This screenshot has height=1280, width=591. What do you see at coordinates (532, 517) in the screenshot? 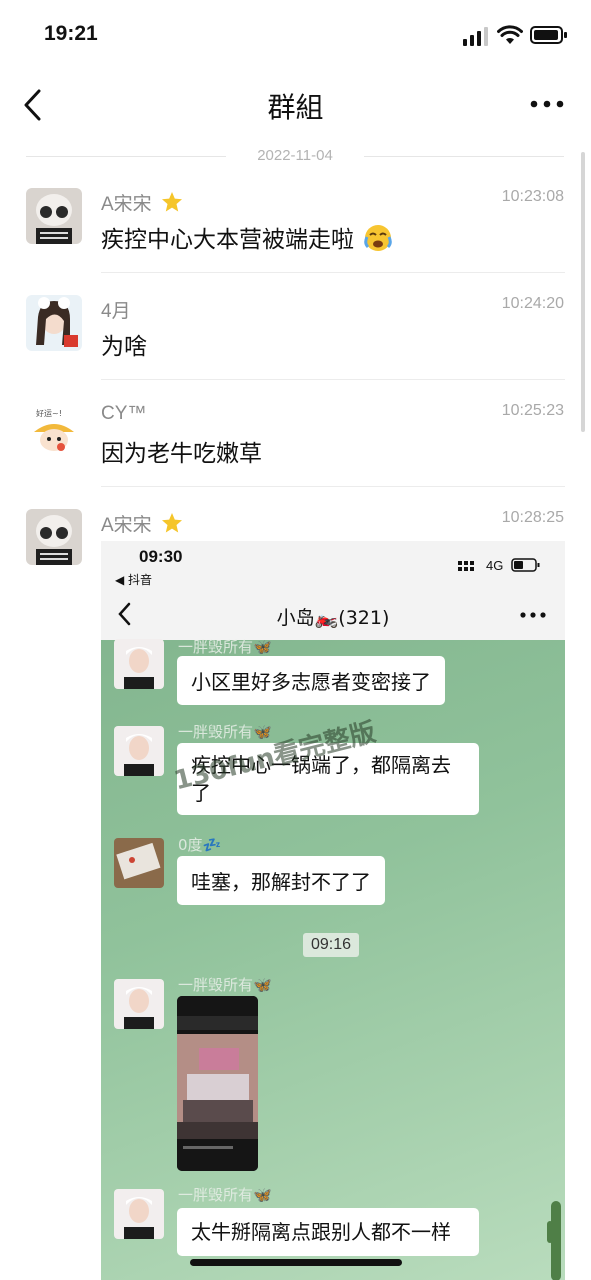
I see `message-time: 10:28:25` at bounding box center [532, 517].